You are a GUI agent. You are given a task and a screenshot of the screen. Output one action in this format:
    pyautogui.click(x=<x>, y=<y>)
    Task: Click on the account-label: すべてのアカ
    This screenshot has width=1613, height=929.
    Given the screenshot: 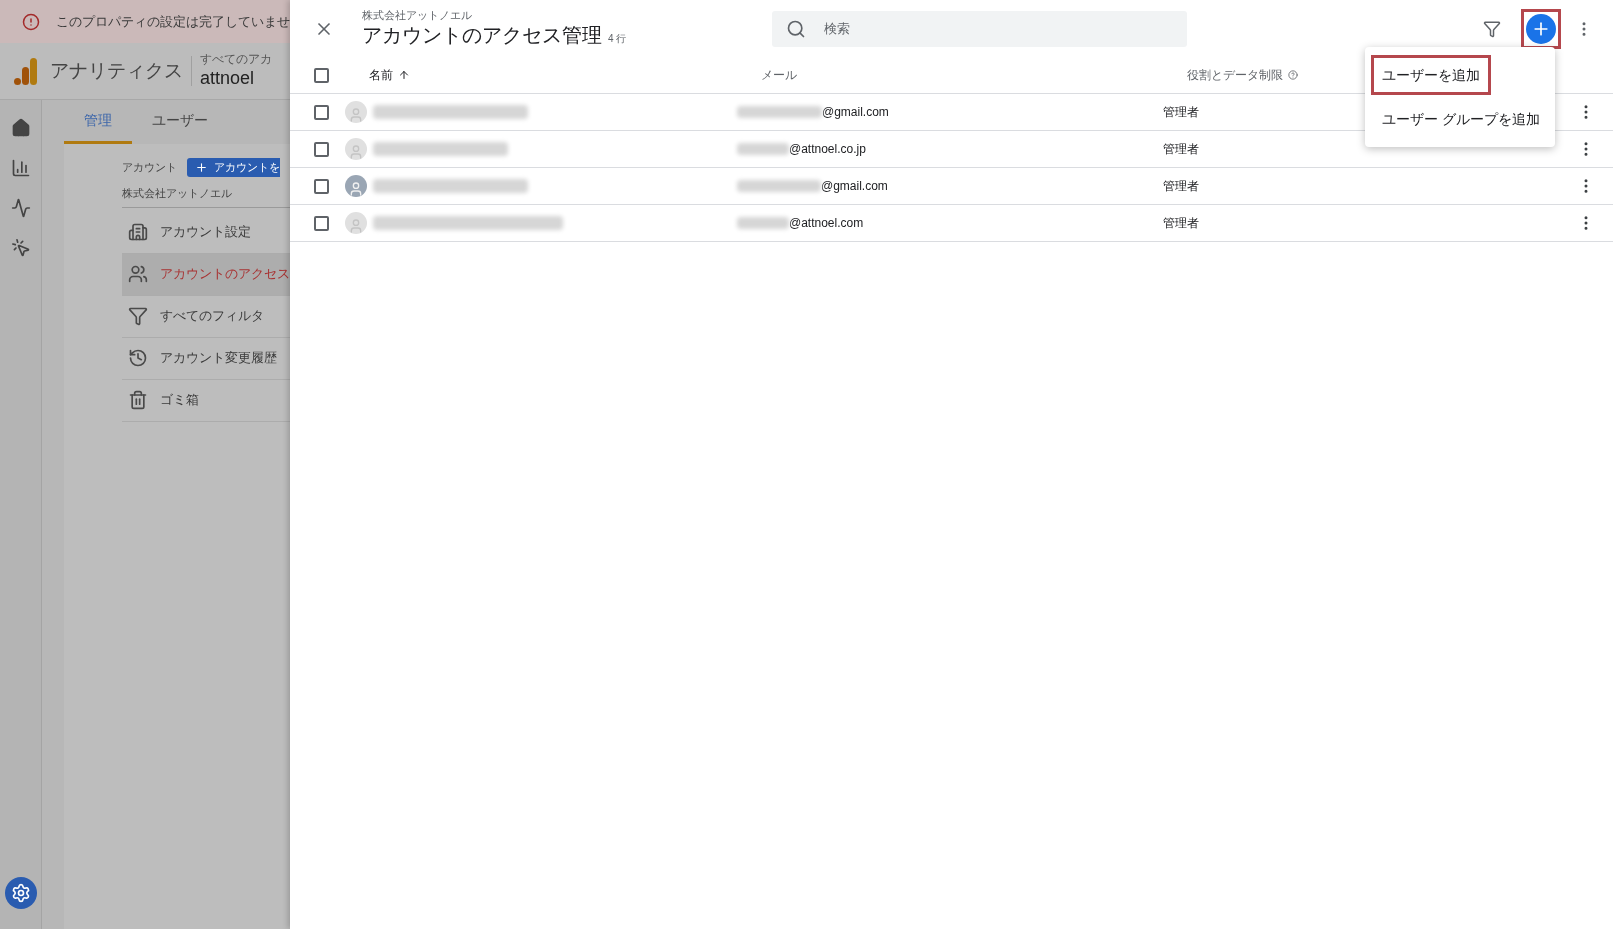 What is the action you would take?
    pyautogui.click(x=236, y=60)
    